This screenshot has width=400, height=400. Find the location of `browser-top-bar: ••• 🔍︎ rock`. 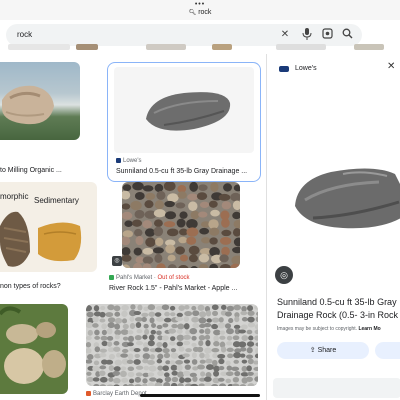

browser-top-bar: ••• 🔍︎ rock is located at coordinates (200, 10).